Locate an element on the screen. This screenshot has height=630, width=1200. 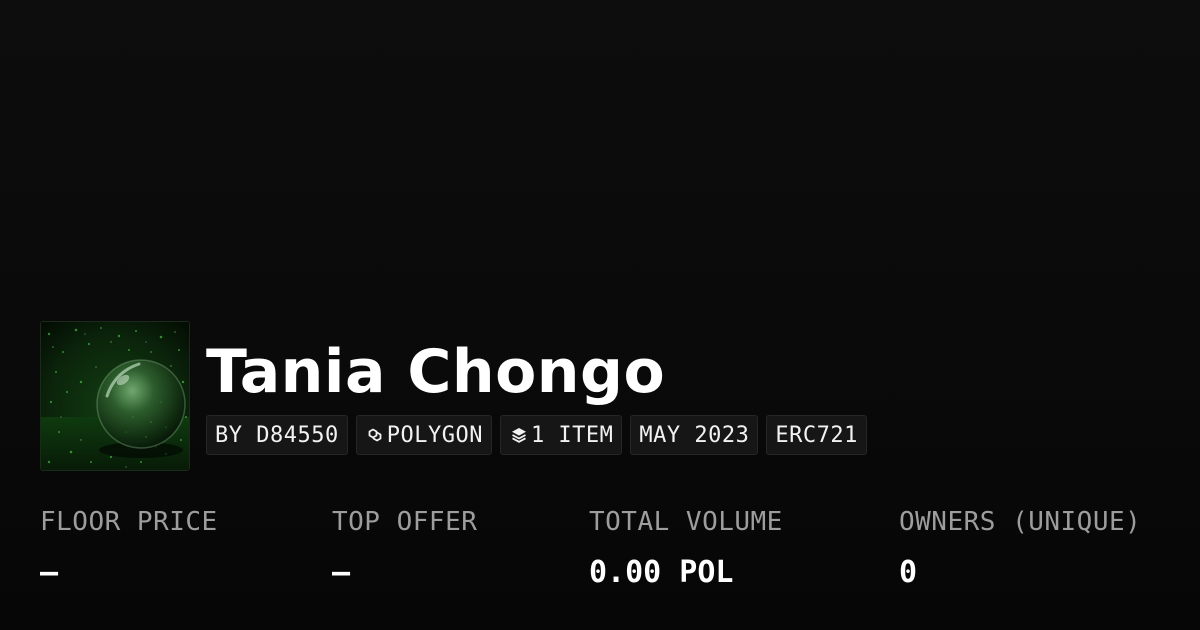
date-badge: MAY 2023 is located at coordinates (694, 435).